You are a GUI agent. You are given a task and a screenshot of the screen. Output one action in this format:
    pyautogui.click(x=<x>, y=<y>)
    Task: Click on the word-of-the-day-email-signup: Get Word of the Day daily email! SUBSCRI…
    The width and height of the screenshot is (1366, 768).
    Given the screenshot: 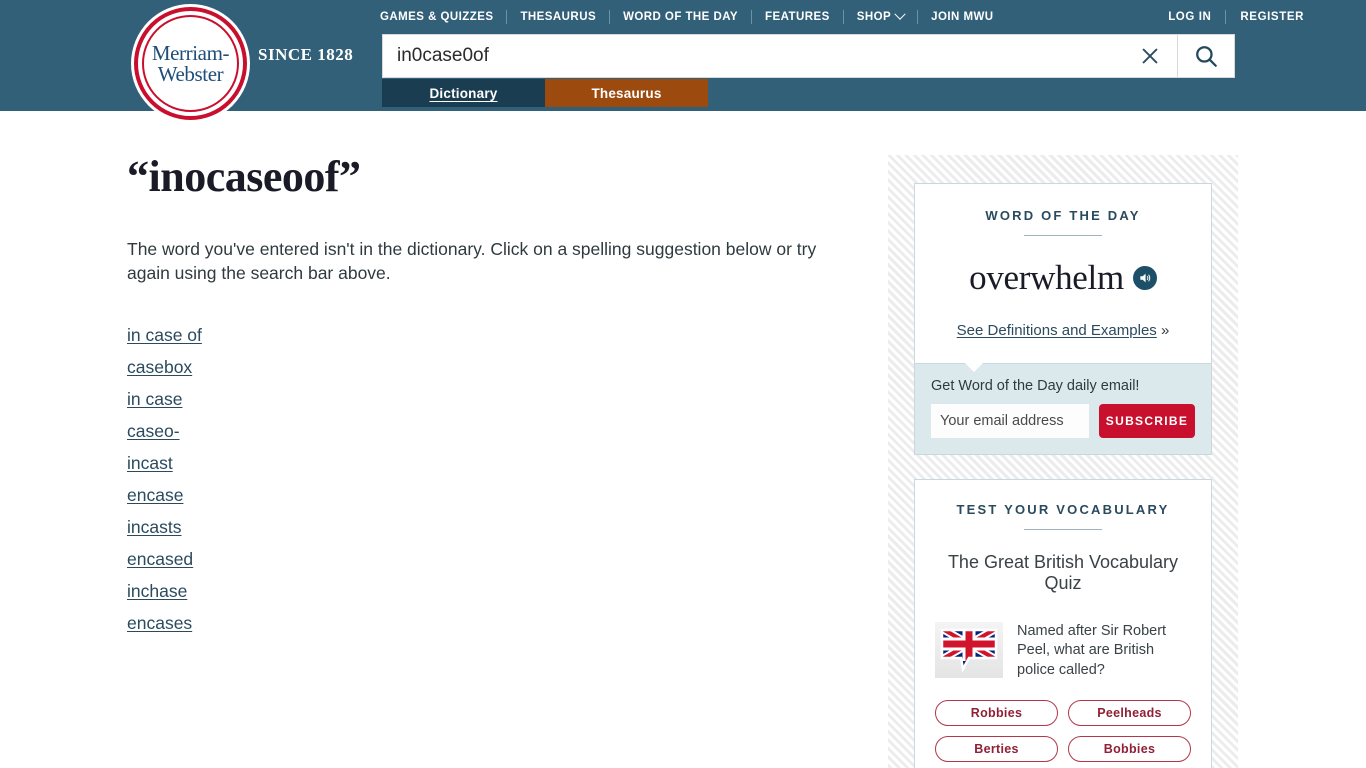 What is the action you would take?
    pyautogui.click(x=1063, y=408)
    